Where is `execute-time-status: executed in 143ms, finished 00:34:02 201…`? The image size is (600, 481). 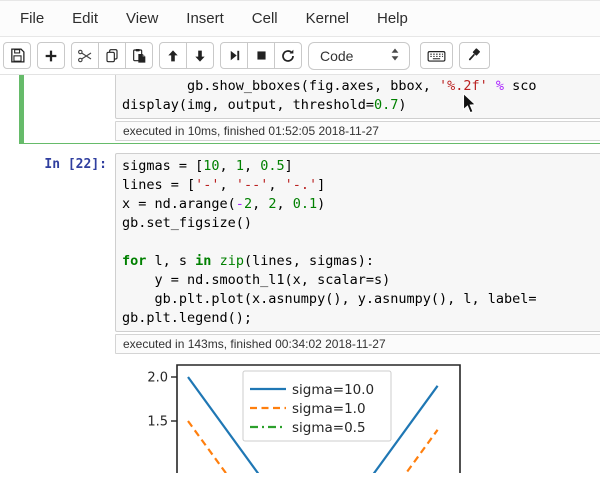 execute-time-status: executed in 143ms, finished 00:34:02 201… is located at coordinates (357, 344).